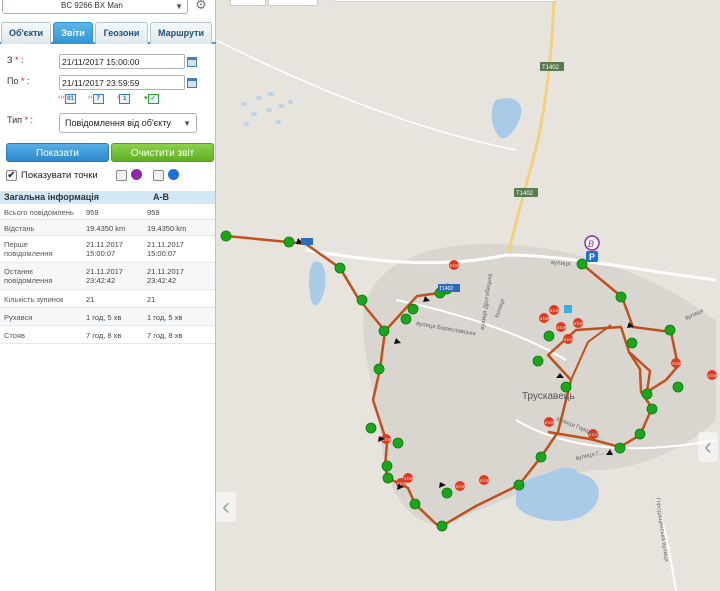 Image resolution: width=720 pixels, height=591 pixels. I want to click on tab-geozones: Геозони, so click(121, 33).